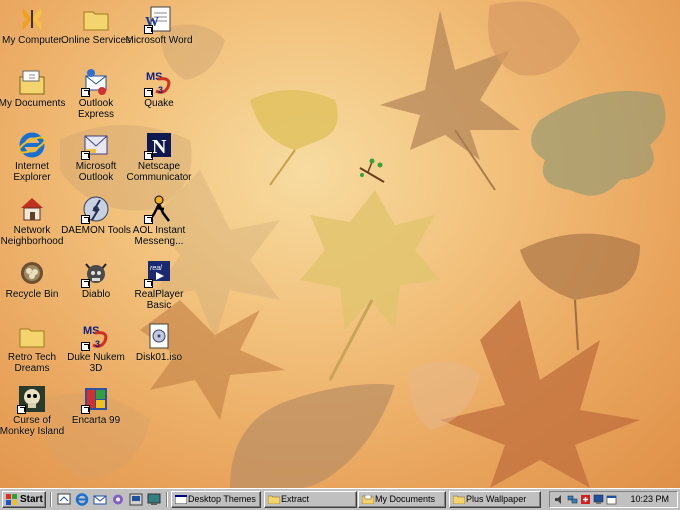 The image size is (680, 510). I want to click on windows-logo-icon, so click(11, 499).